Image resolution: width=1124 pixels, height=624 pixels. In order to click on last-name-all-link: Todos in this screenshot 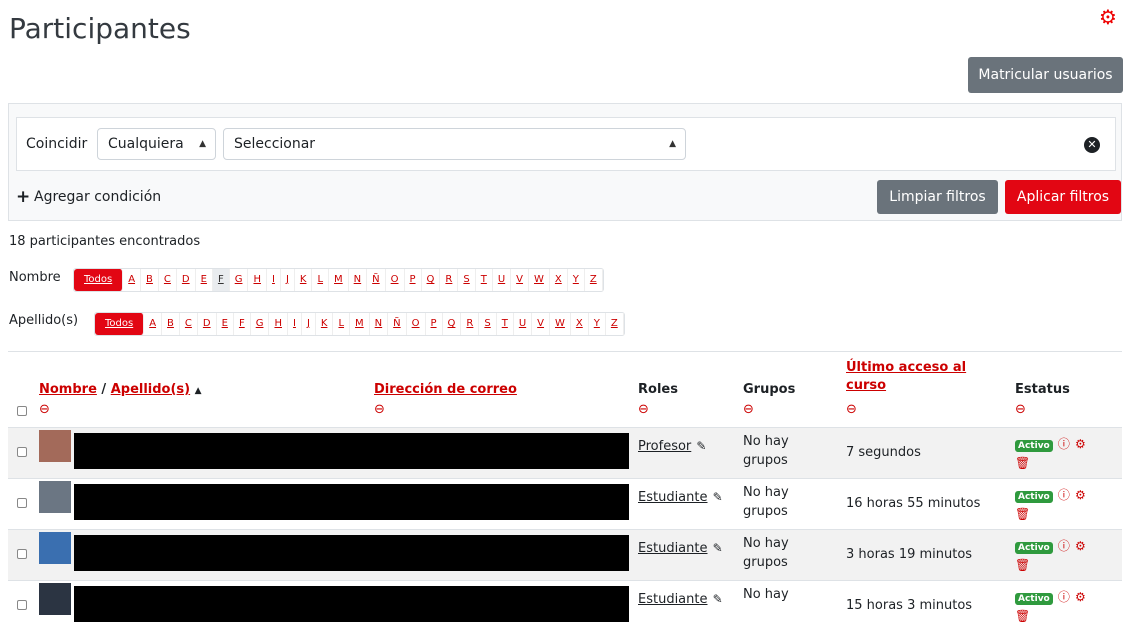, I will do `click(120, 324)`.